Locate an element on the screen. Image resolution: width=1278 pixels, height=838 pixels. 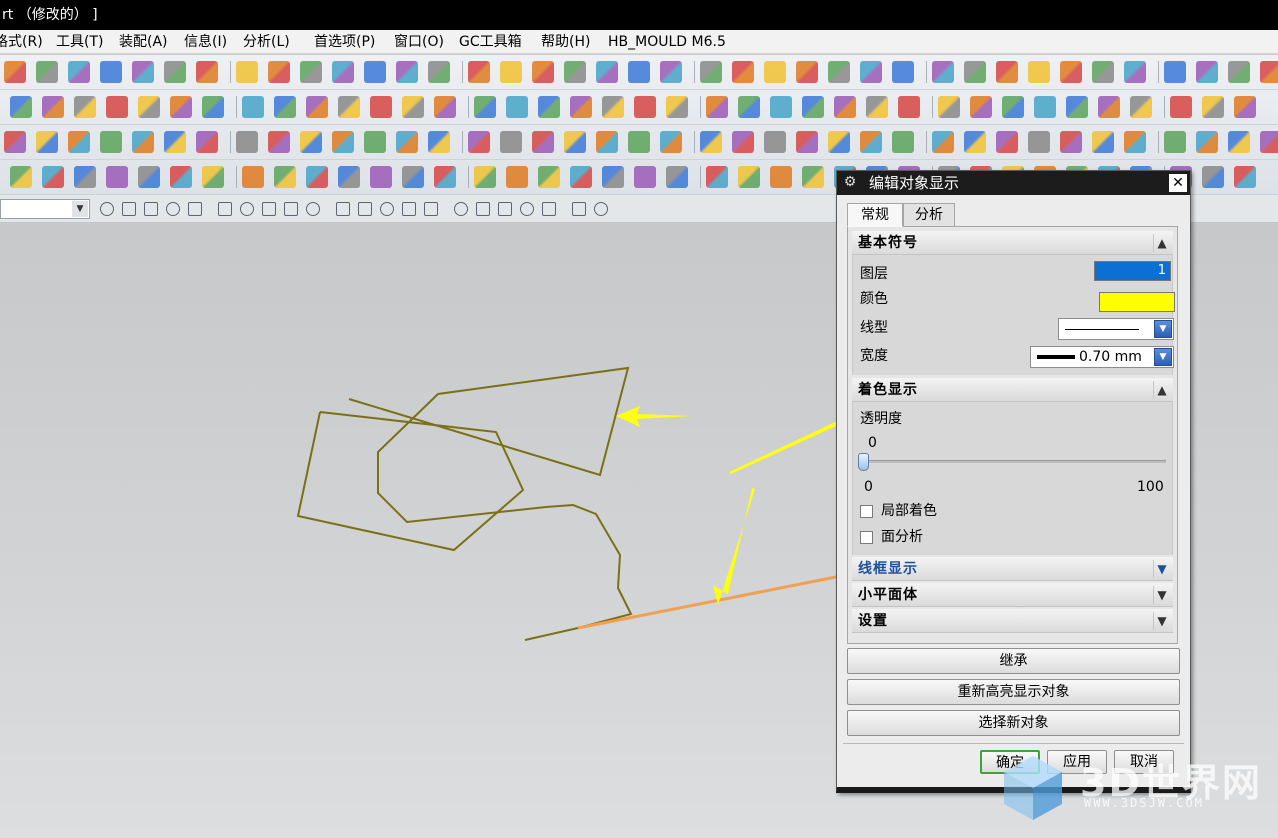
menu-help: 帮助(H) is located at coordinates (565, 42).